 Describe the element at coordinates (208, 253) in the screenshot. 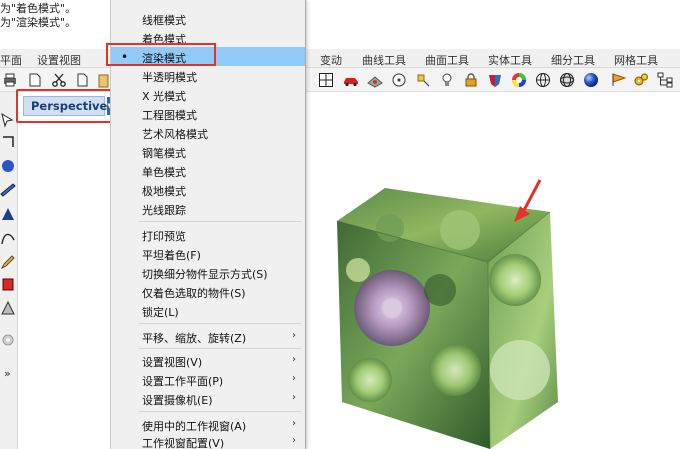

I see `menu-item-flat-shade: 平坦着色(F)` at that location.